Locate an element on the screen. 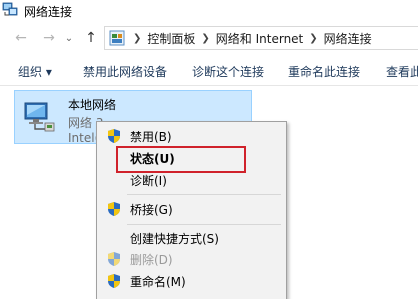 The width and height of the screenshot is (418, 299). view-status-button: 查看此 is located at coordinates (402, 71).